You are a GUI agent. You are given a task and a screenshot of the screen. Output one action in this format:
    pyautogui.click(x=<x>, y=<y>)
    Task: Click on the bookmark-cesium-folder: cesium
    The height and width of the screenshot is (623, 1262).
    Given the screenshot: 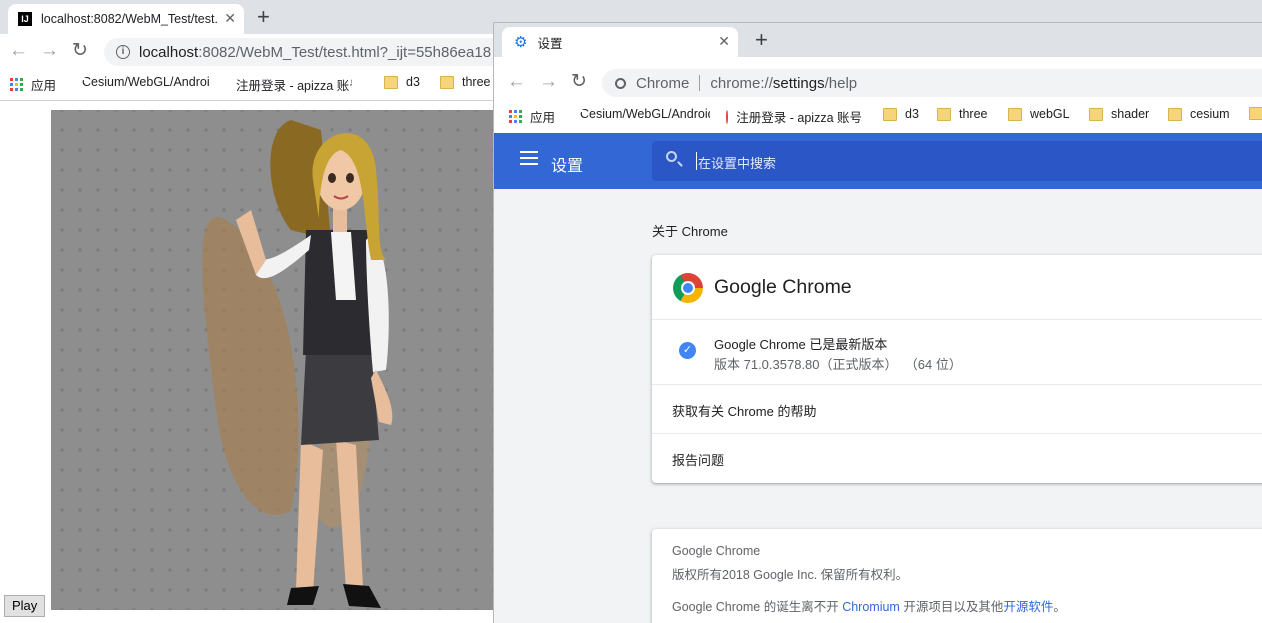 What is the action you would take?
    pyautogui.click(x=1199, y=114)
    